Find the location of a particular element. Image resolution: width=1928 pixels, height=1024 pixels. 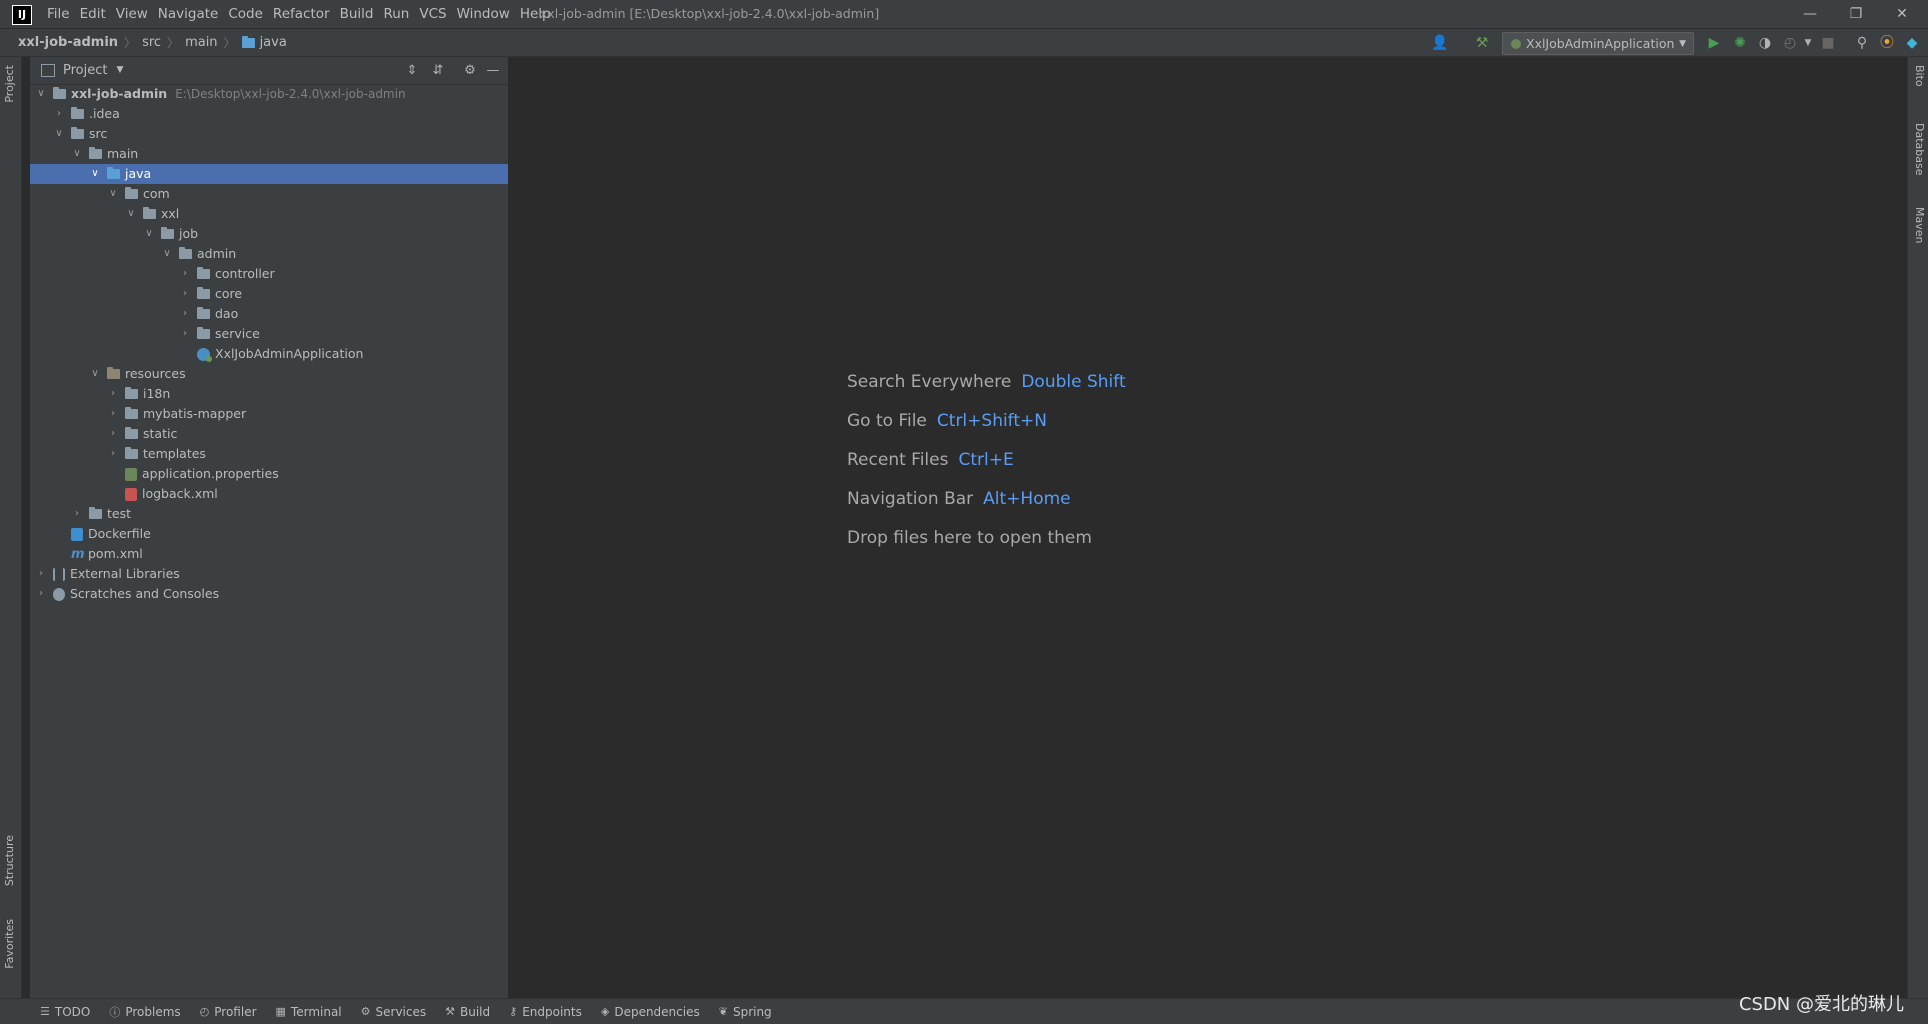

intellij-logo-icon: IJ is located at coordinates (22, 15).